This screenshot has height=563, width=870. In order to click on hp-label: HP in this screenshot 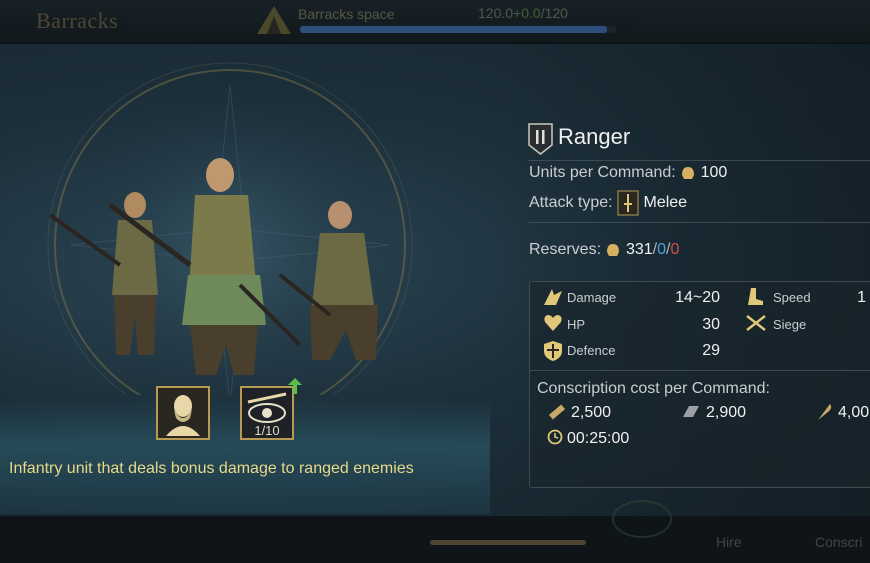, I will do `click(576, 324)`.